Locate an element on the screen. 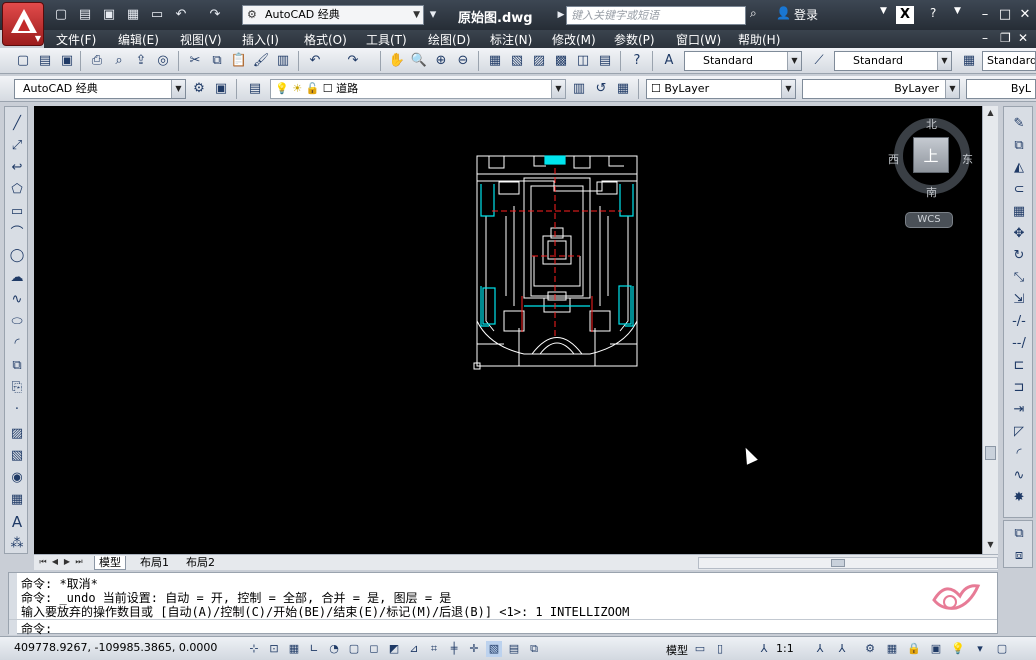 The image size is (1036, 660). menu-view: 视图(V) is located at coordinates (201, 39).